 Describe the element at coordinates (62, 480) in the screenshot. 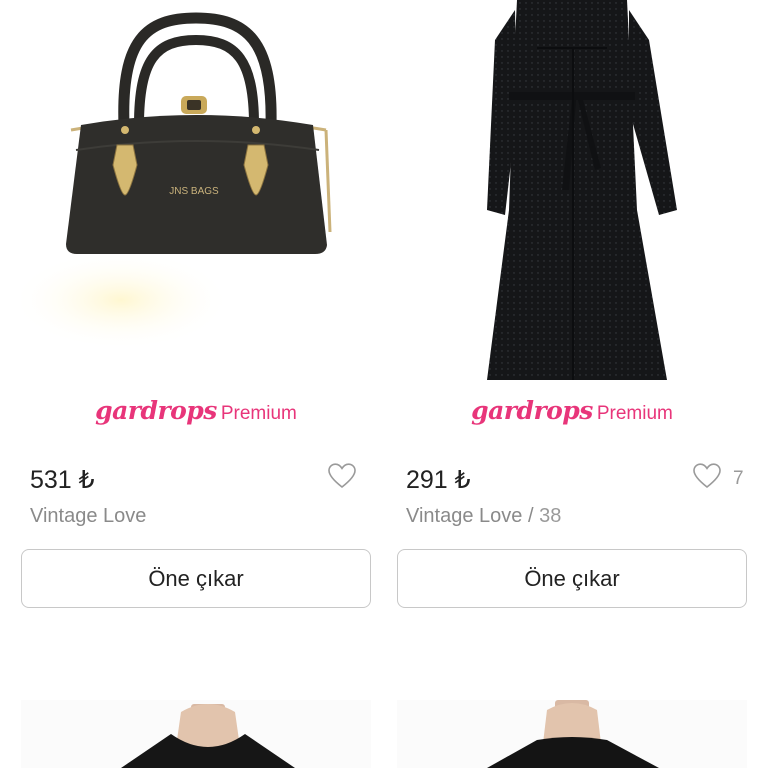

I see `product-price: 531 ₺` at that location.